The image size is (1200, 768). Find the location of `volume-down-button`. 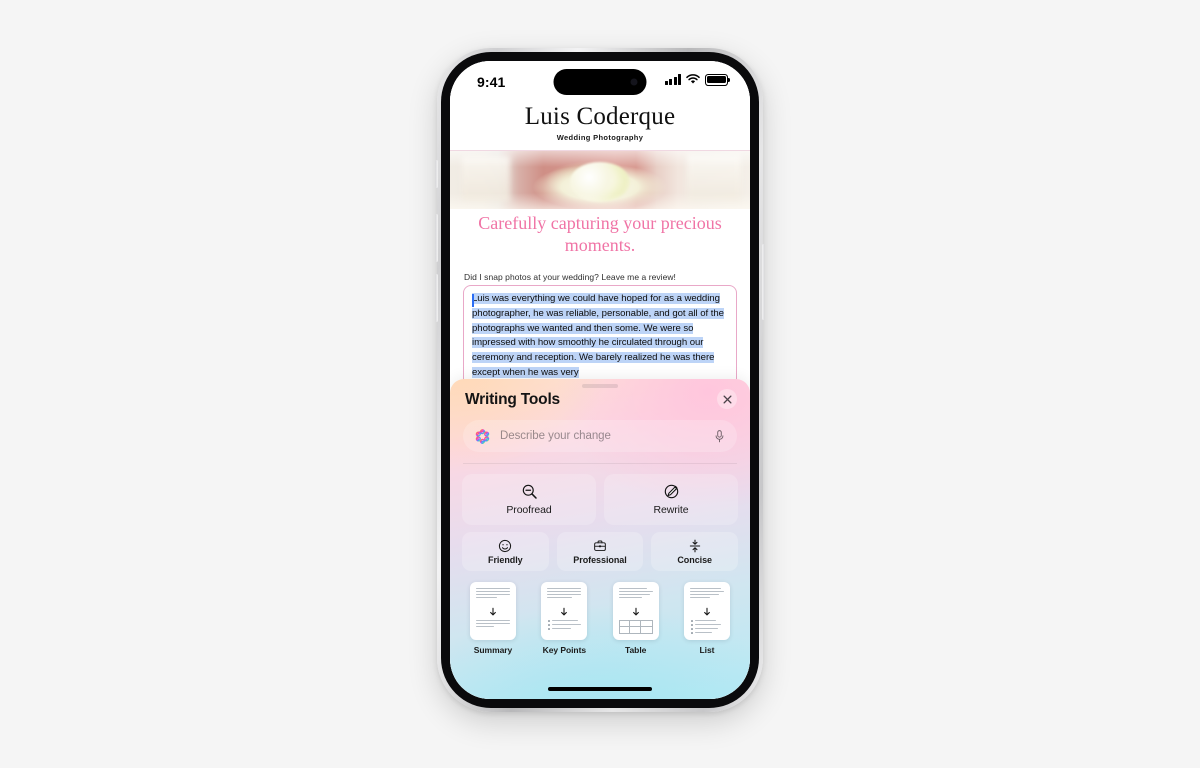

volume-down-button is located at coordinates (436, 298).